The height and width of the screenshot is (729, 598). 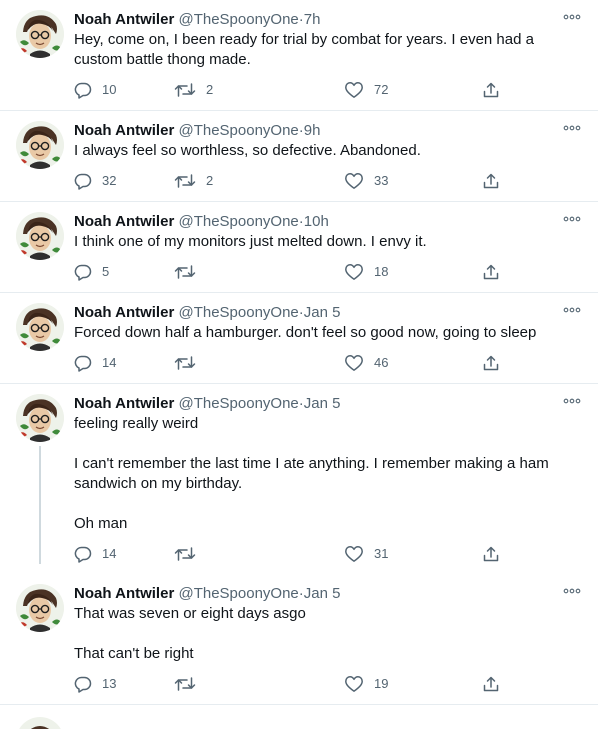 I want to click on reply-button: 32, so click(x=95, y=181).